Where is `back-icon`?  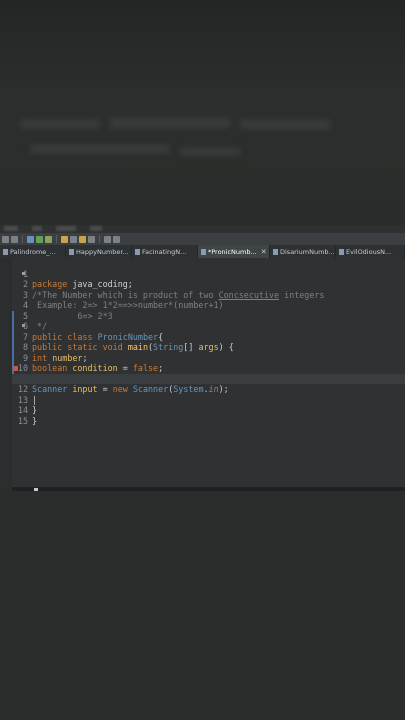
back-icon is located at coordinates (82, 239).